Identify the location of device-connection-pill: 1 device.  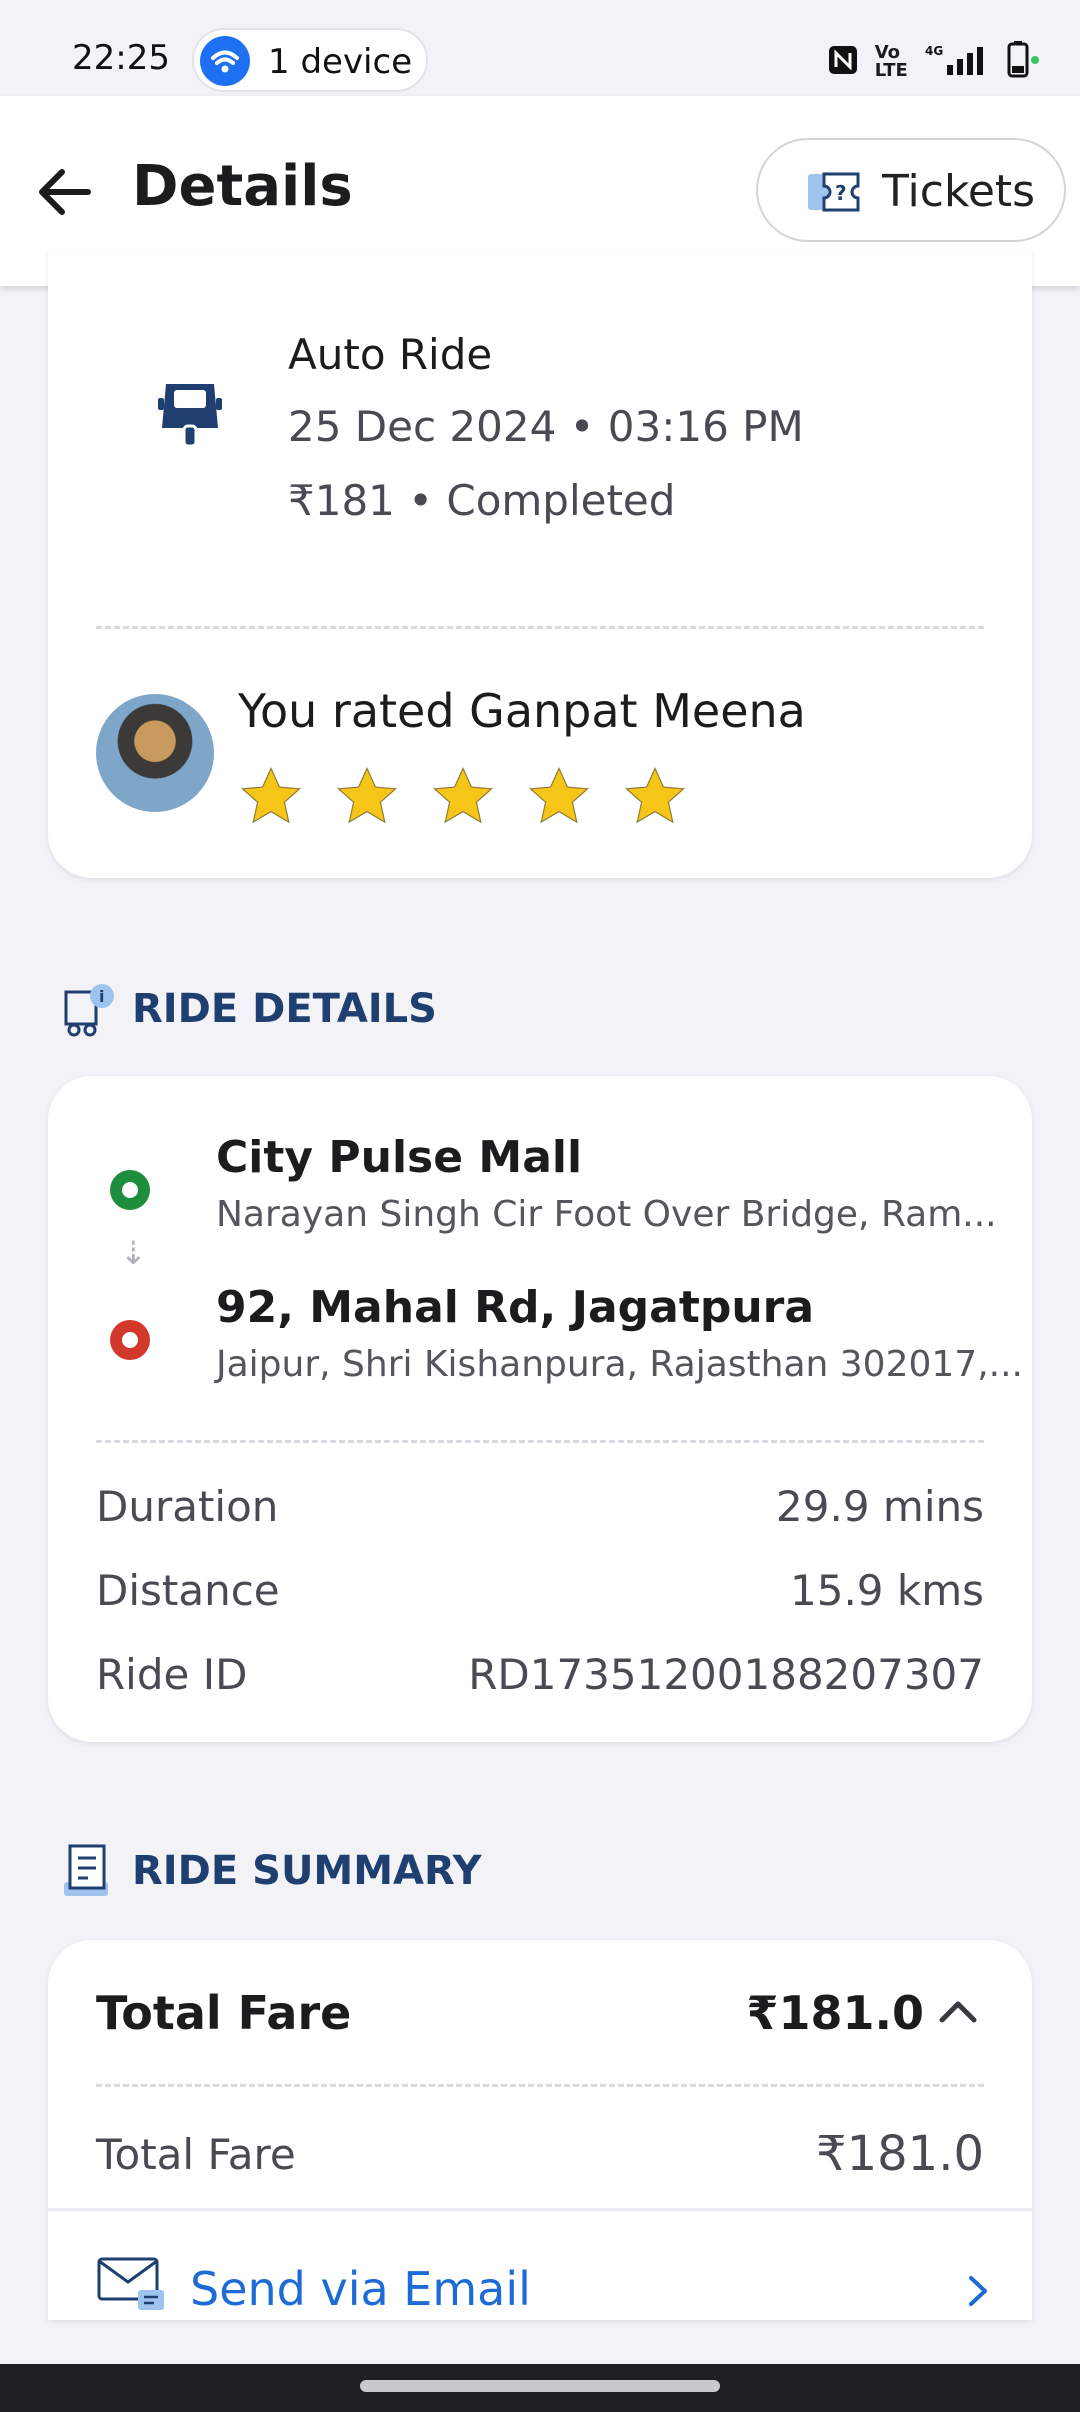
(310, 60).